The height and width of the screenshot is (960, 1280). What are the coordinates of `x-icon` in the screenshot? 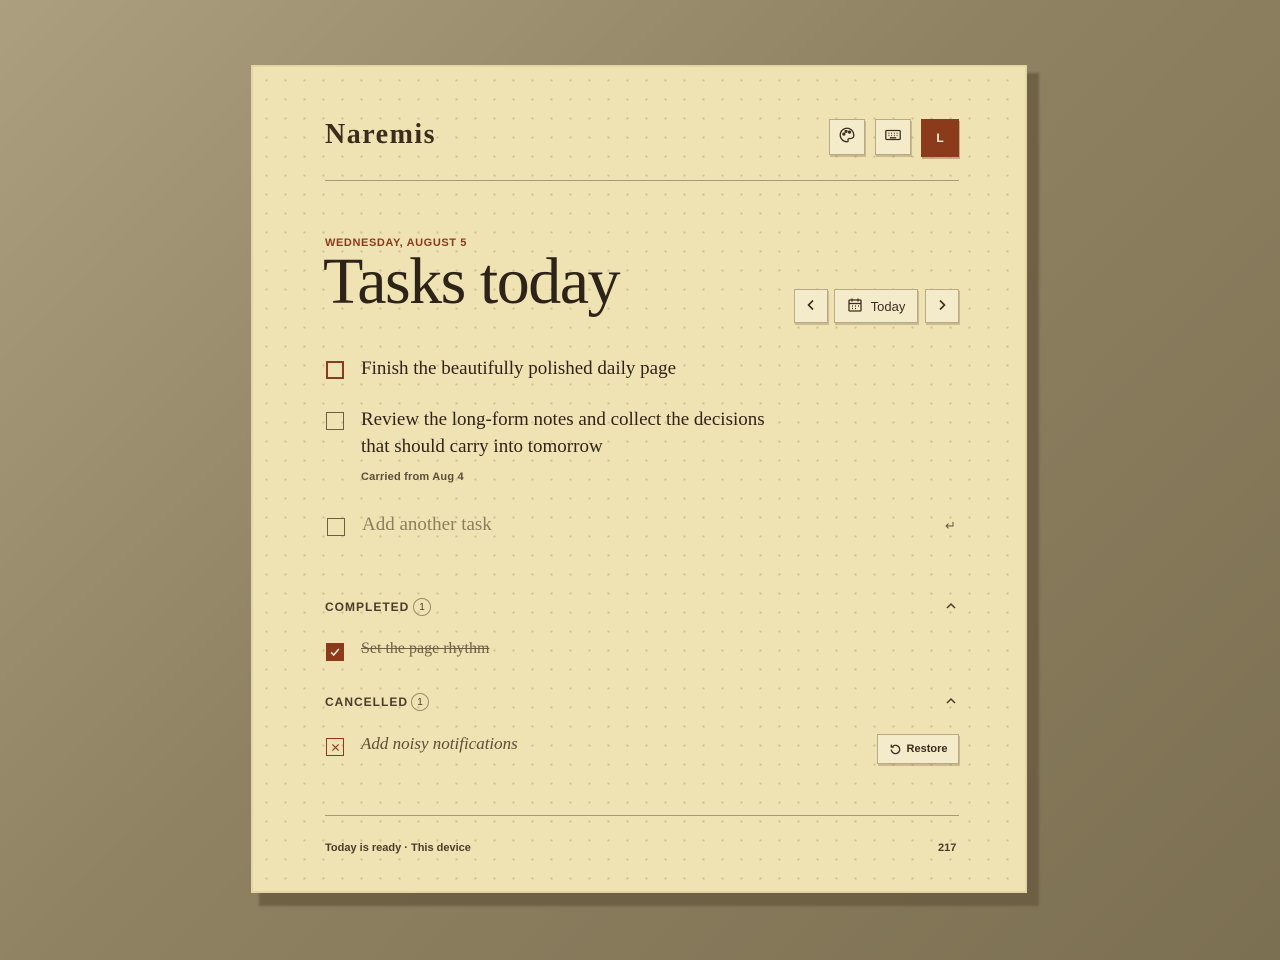 It's located at (335, 747).